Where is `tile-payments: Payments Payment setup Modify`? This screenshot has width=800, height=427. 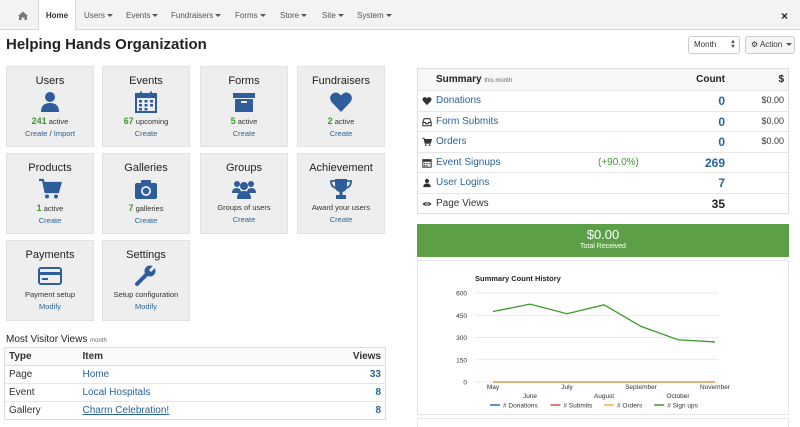 tile-payments: Payments Payment setup Modify is located at coordinates (50, 280).